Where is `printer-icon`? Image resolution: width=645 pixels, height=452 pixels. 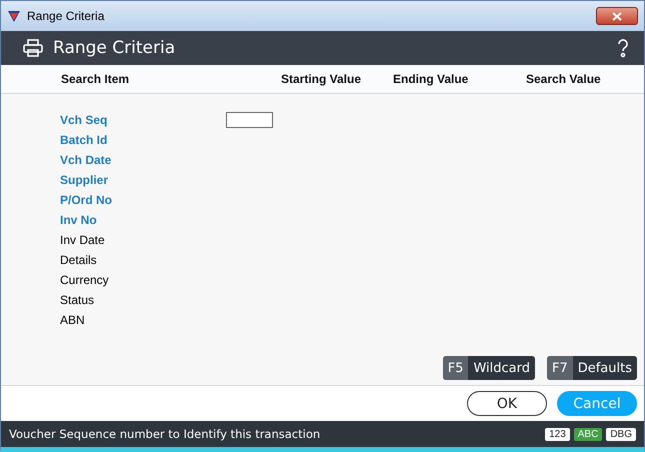 printer-icon is located at coordinates (33, 48).